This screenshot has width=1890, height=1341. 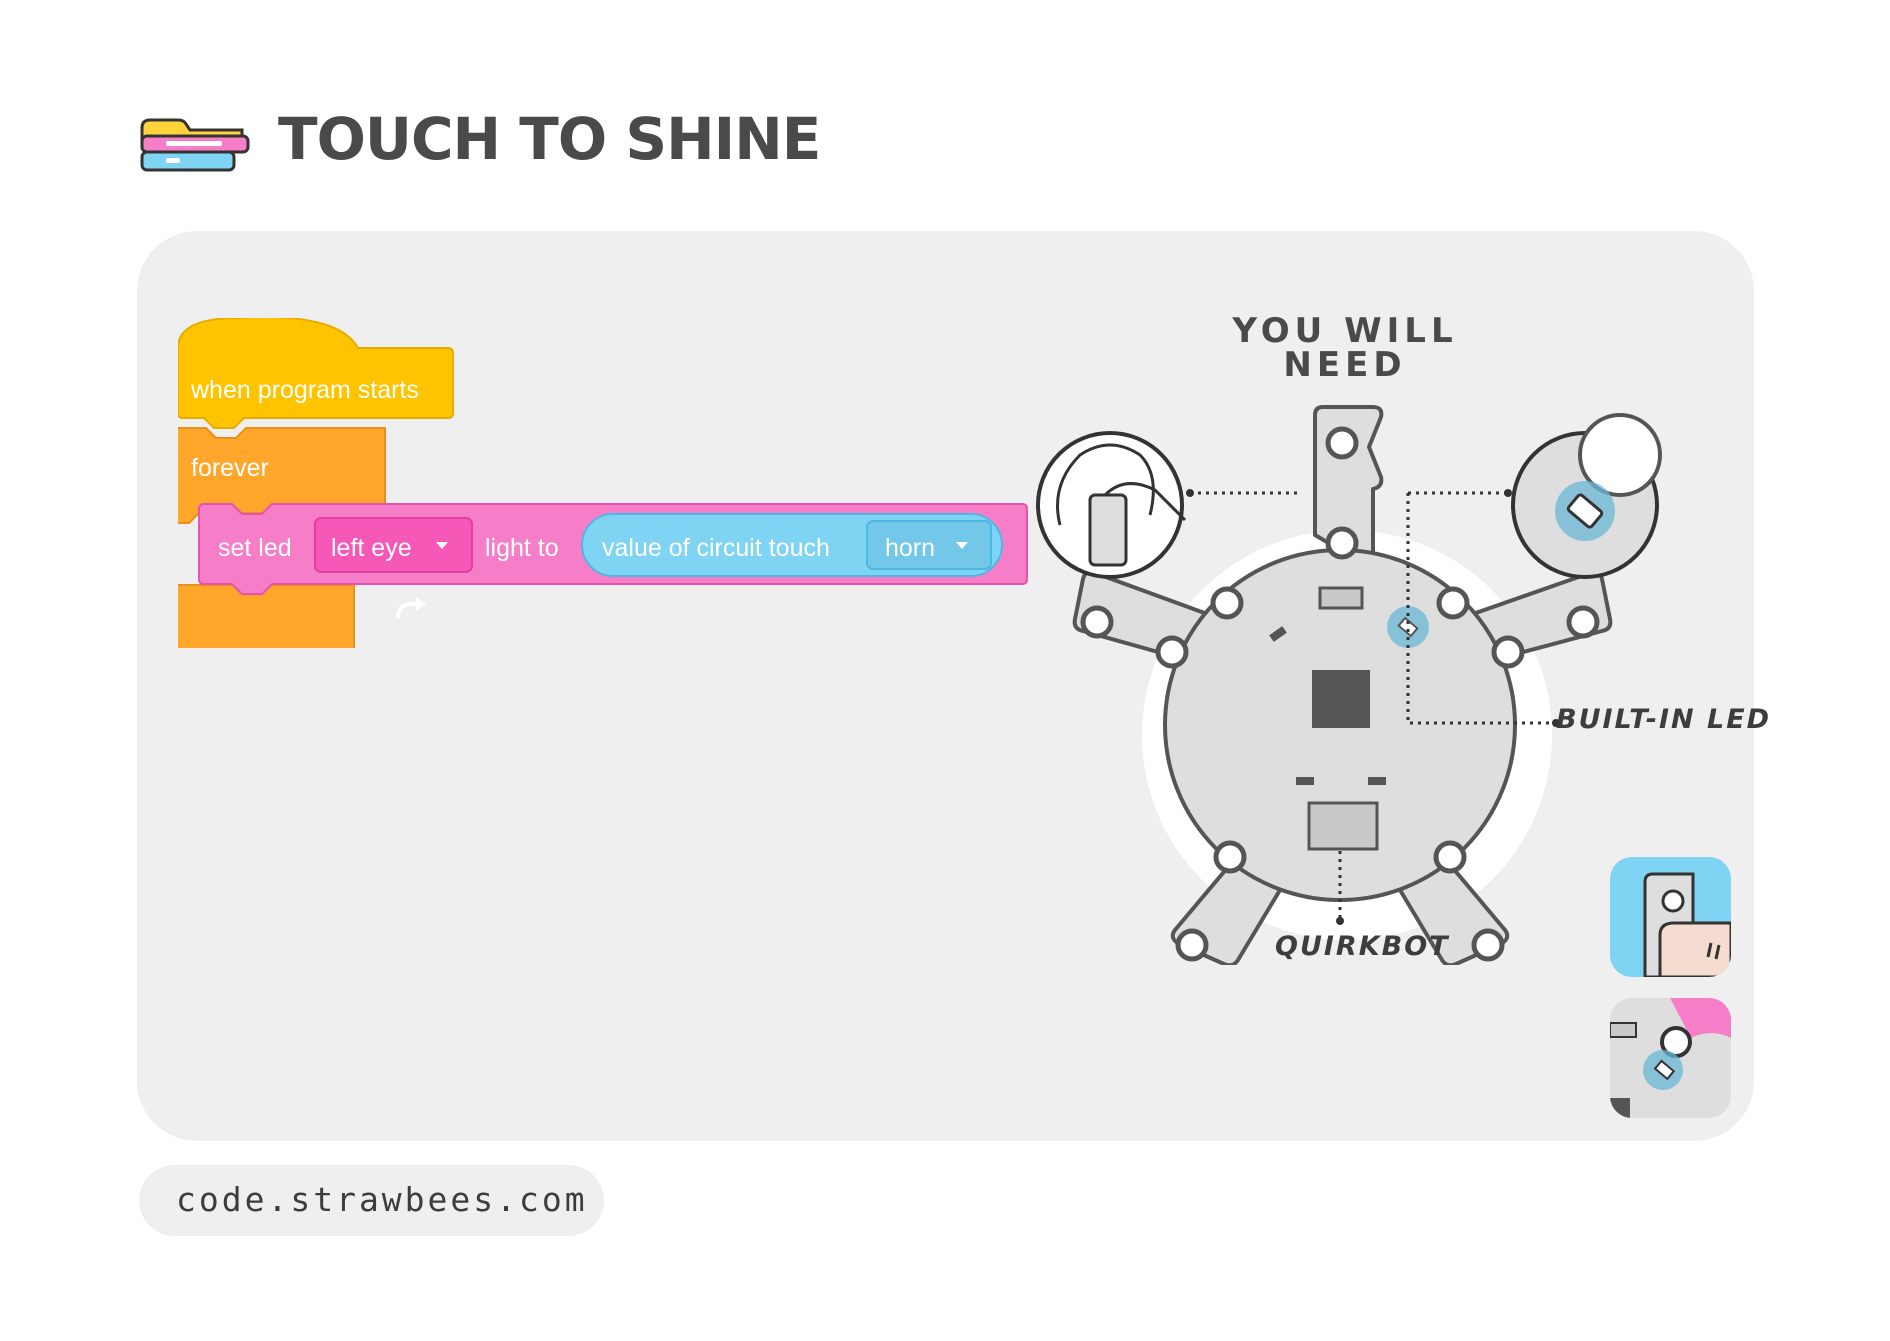 I want to click on led-dropdown: left eye, so click(x=393, y=545).